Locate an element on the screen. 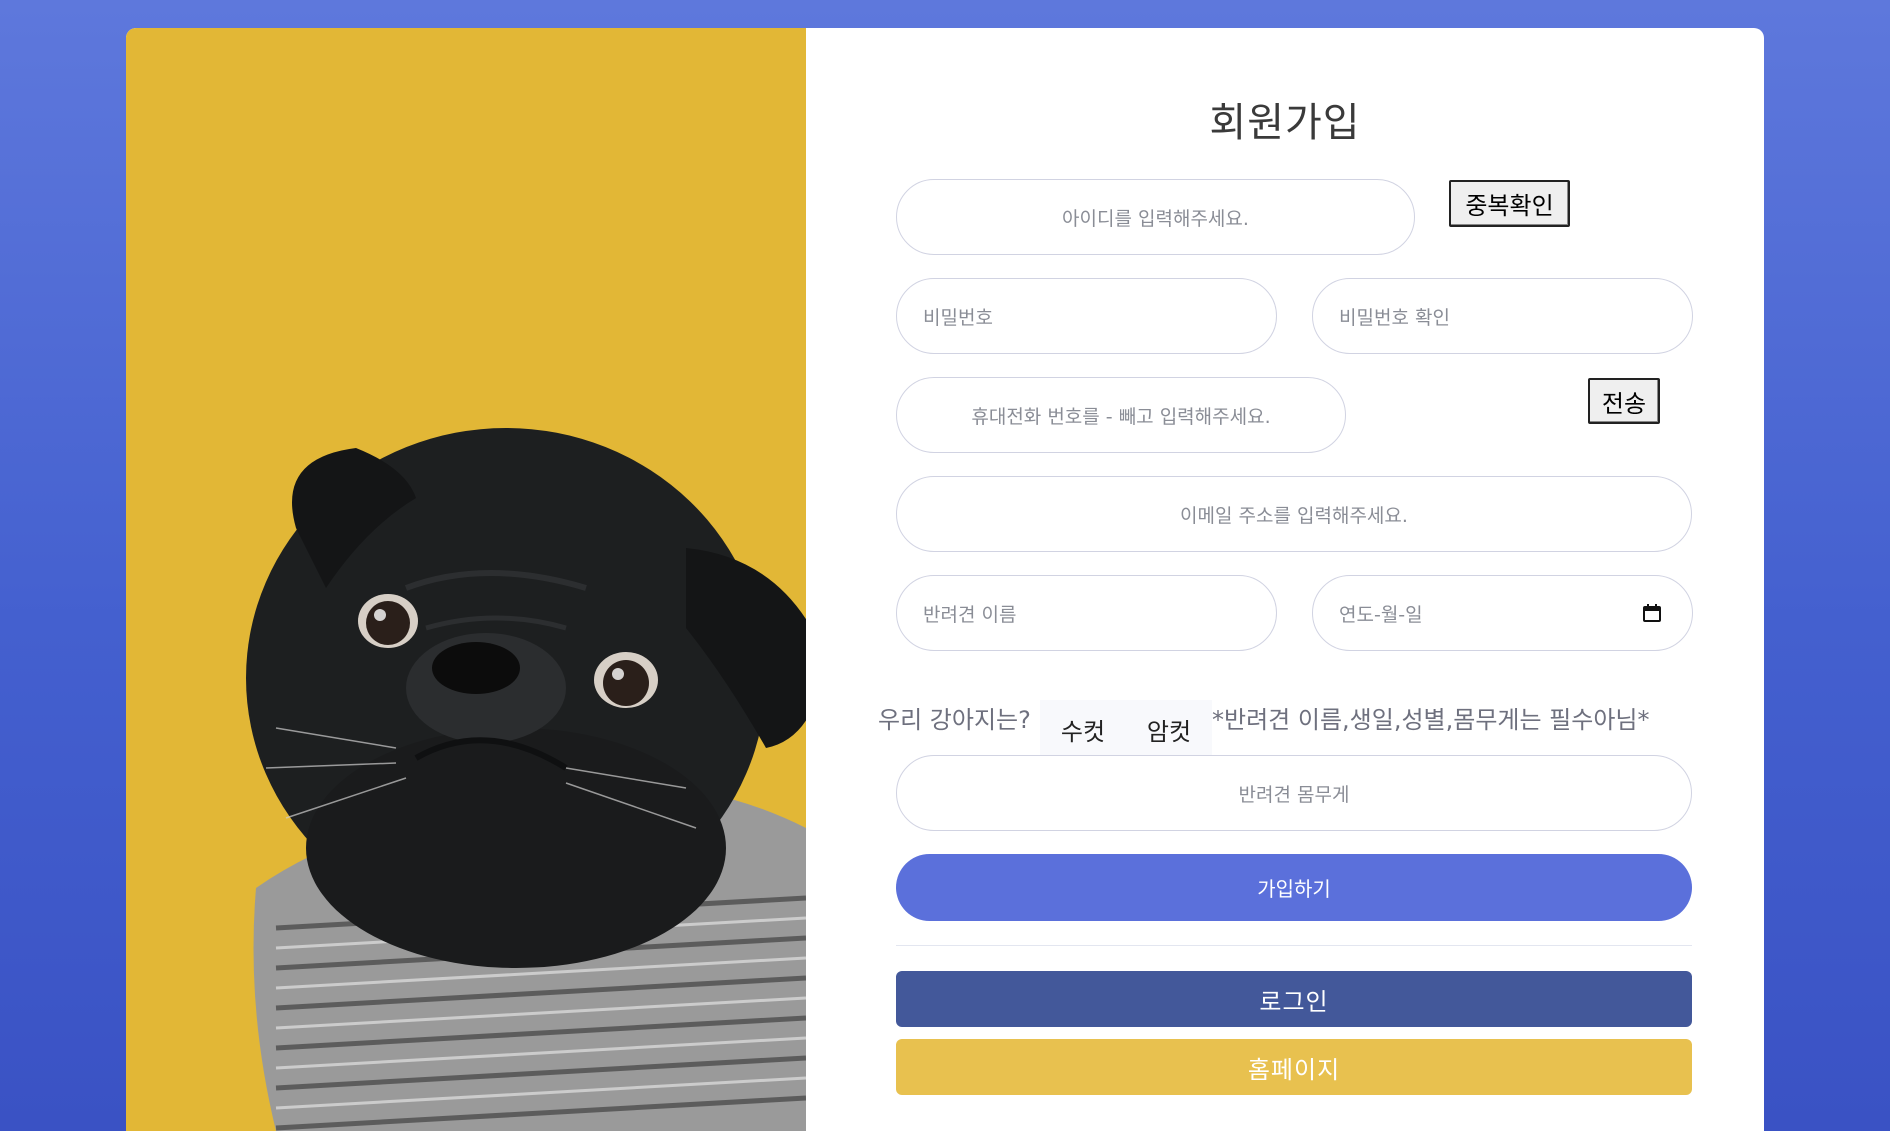 This screenshot has height=1131, width=1890. signup-button: 가입하기 is located at coordinates (1294, 887).